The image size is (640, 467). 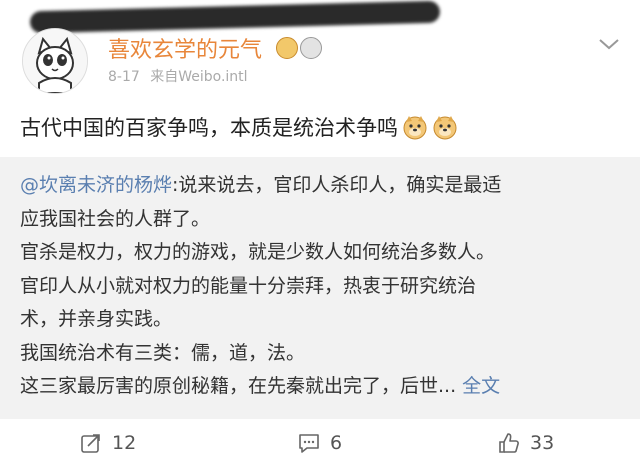 I want to click on comment-count: 6, so click(x=336, y=443).